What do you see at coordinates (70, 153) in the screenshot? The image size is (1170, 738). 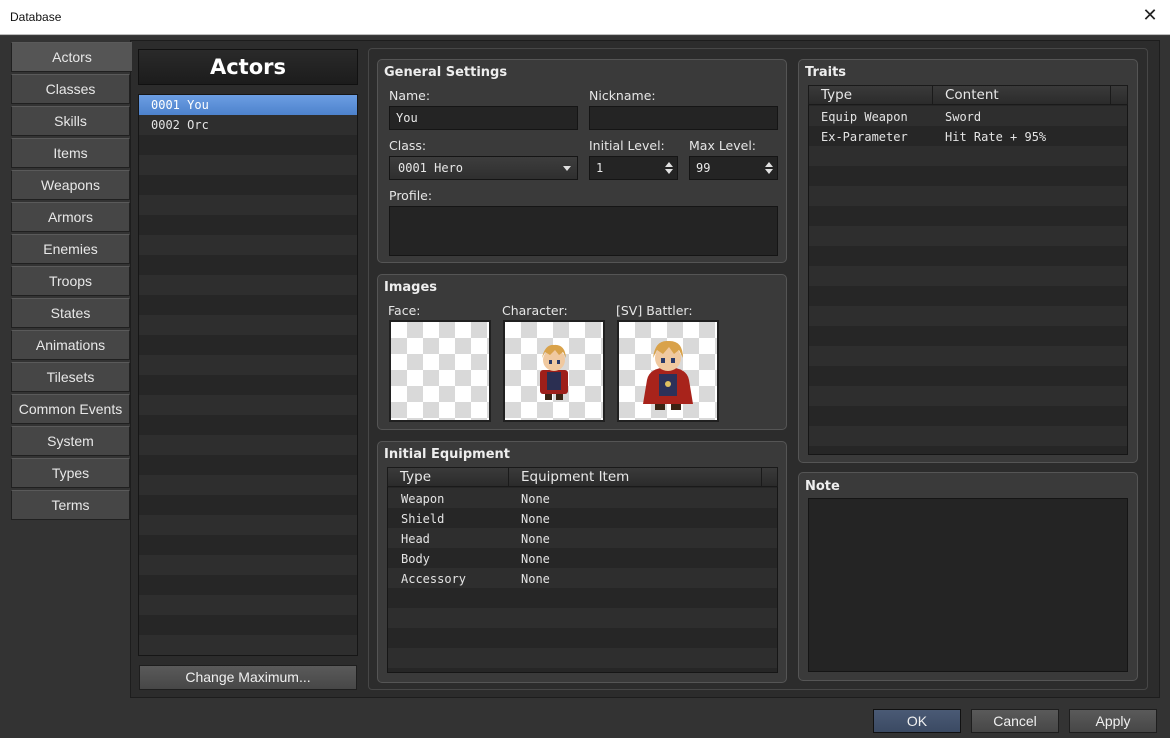 I see `category-tab-items: Items` at bounding box center [70, 153].